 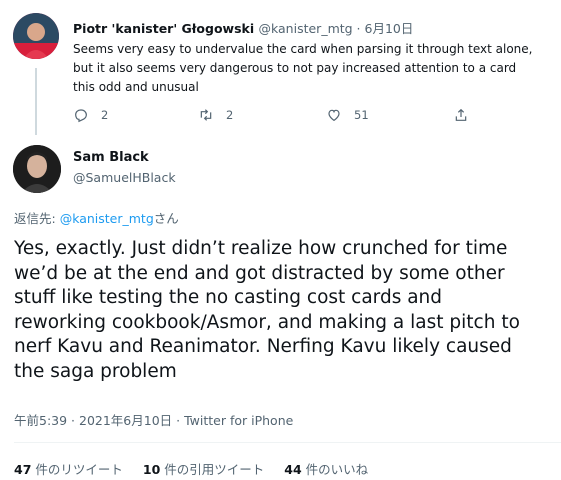 I want to click on engagement-stats: 47 件のリツイート 10 件の引用ツイート 44 件のいいね, so click(x=199, y=468).